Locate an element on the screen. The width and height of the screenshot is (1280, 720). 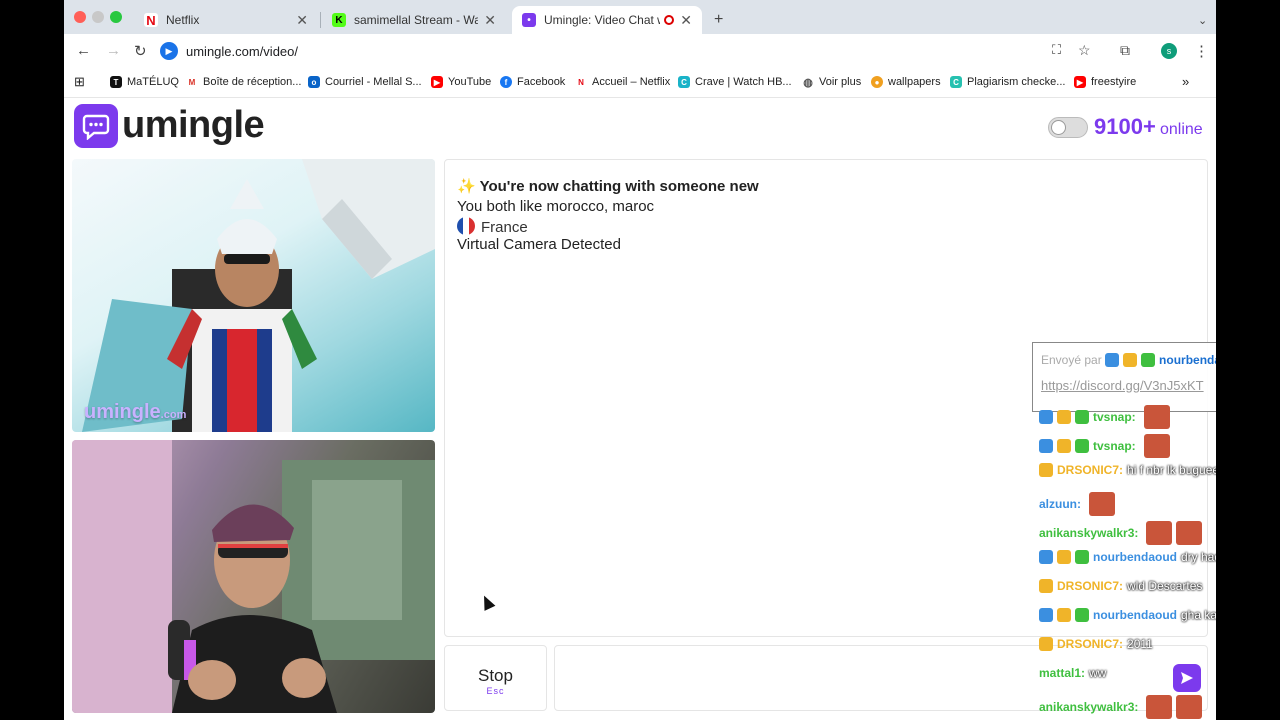
overlay-message-text: ww is located at coordinates (1098, 673).